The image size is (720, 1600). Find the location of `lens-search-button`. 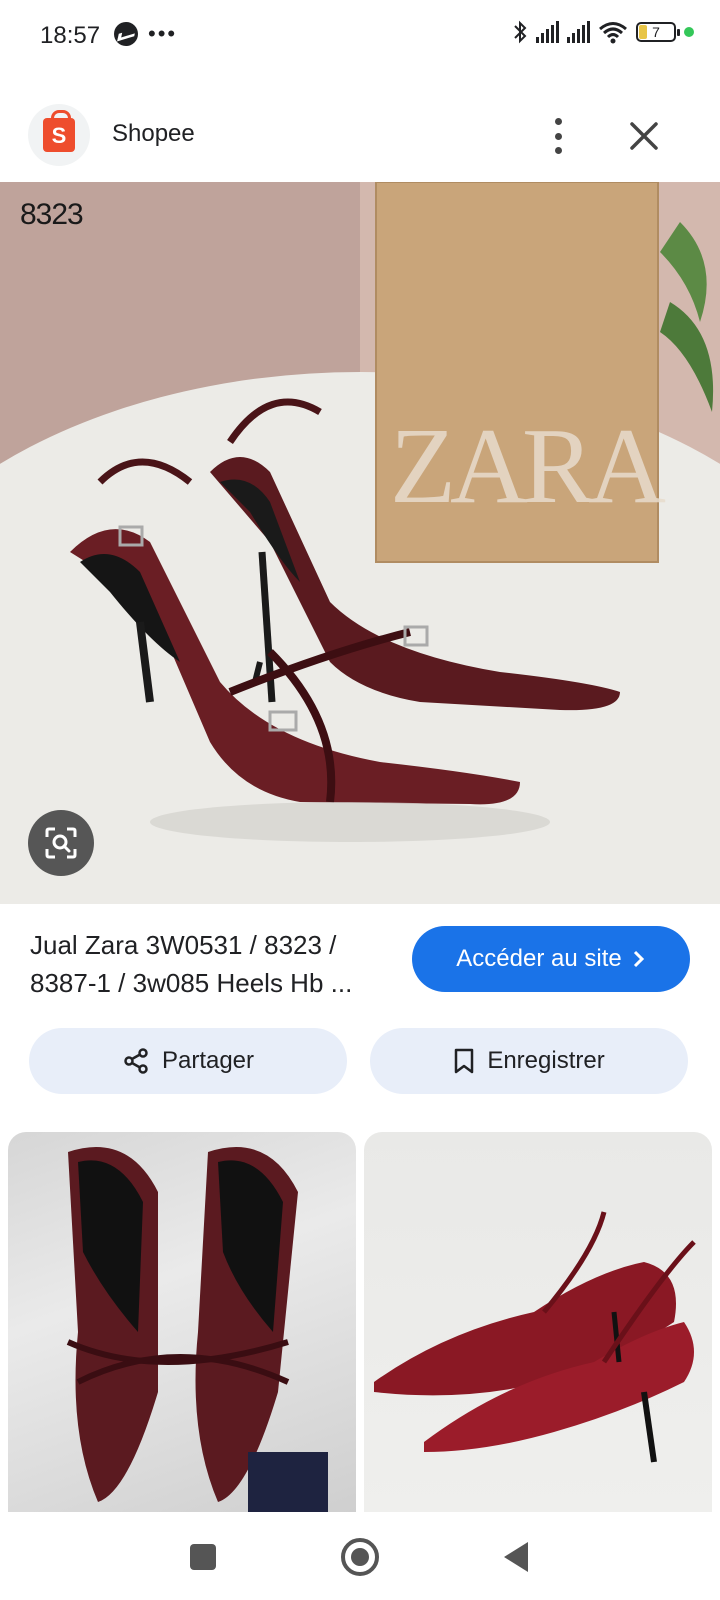

lens-search-button is located at coordinates (61, 843).